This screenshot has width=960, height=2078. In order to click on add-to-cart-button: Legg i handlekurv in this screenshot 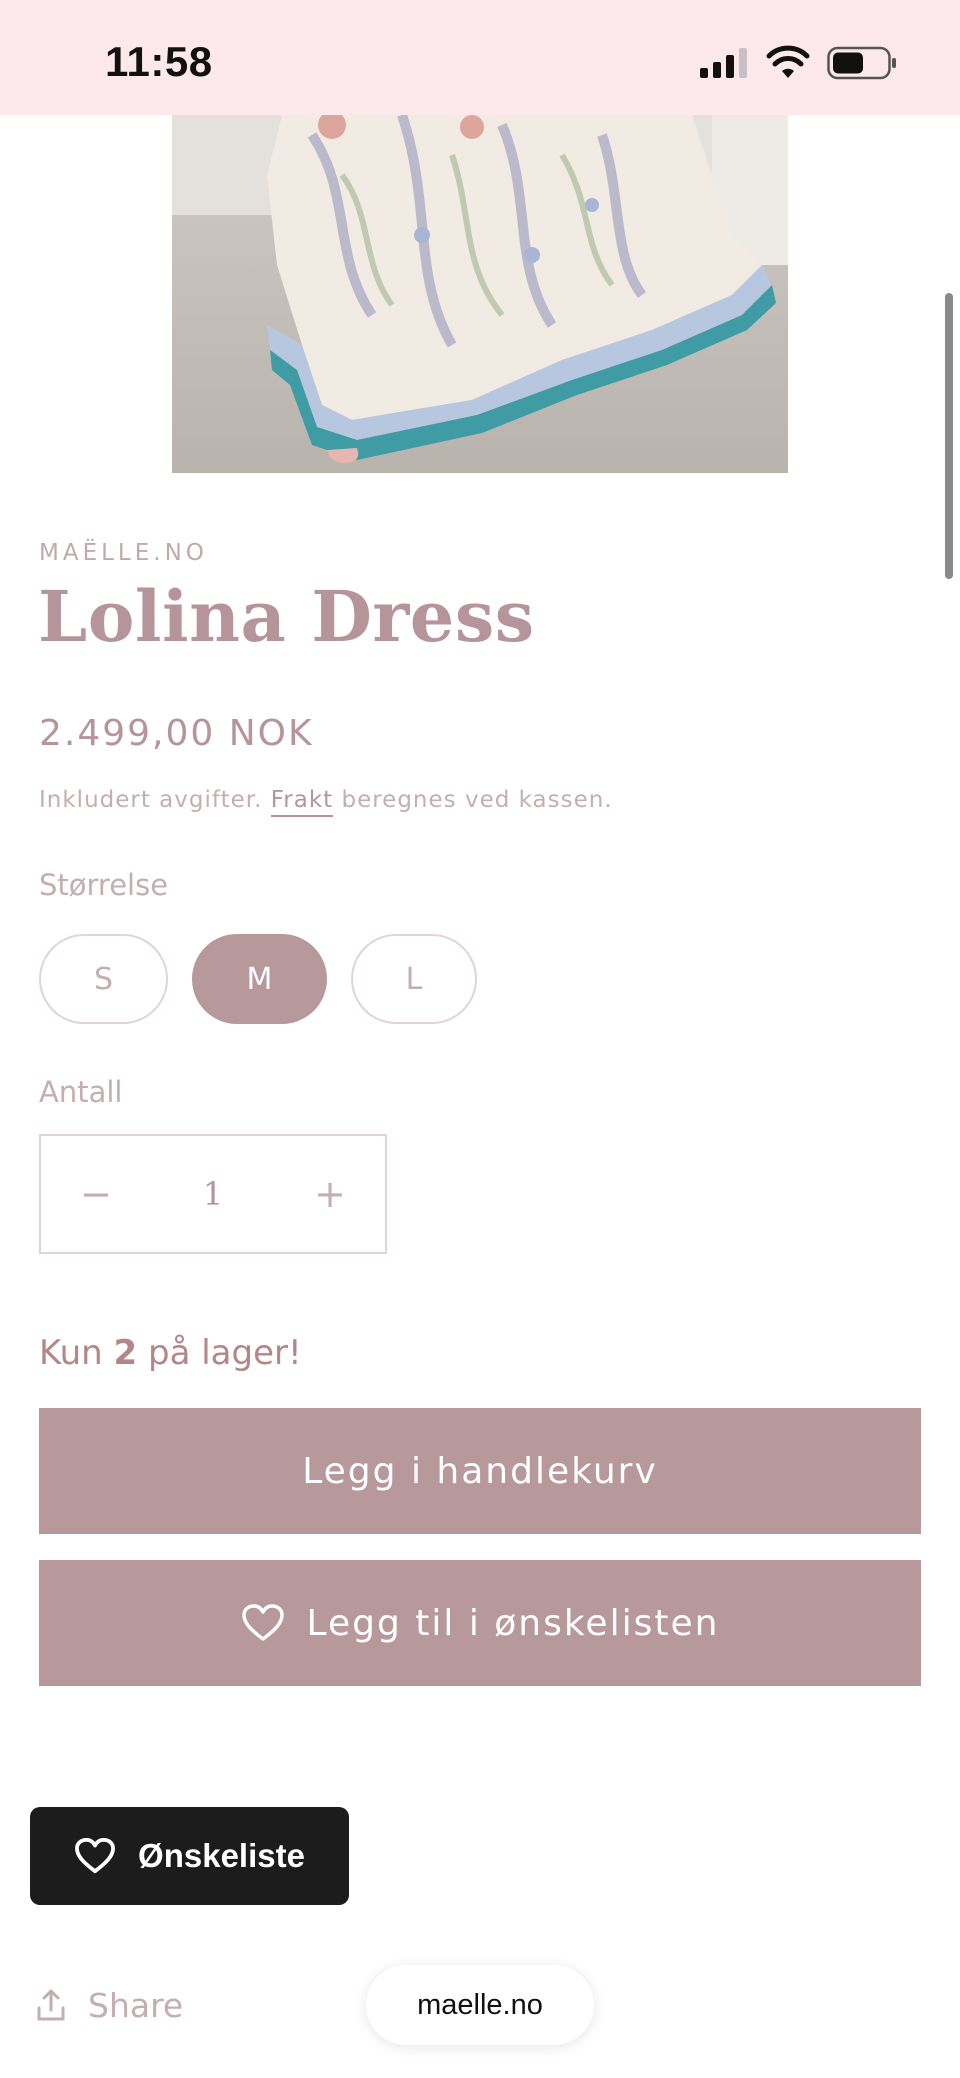, I will do `click(480, 1471)`.